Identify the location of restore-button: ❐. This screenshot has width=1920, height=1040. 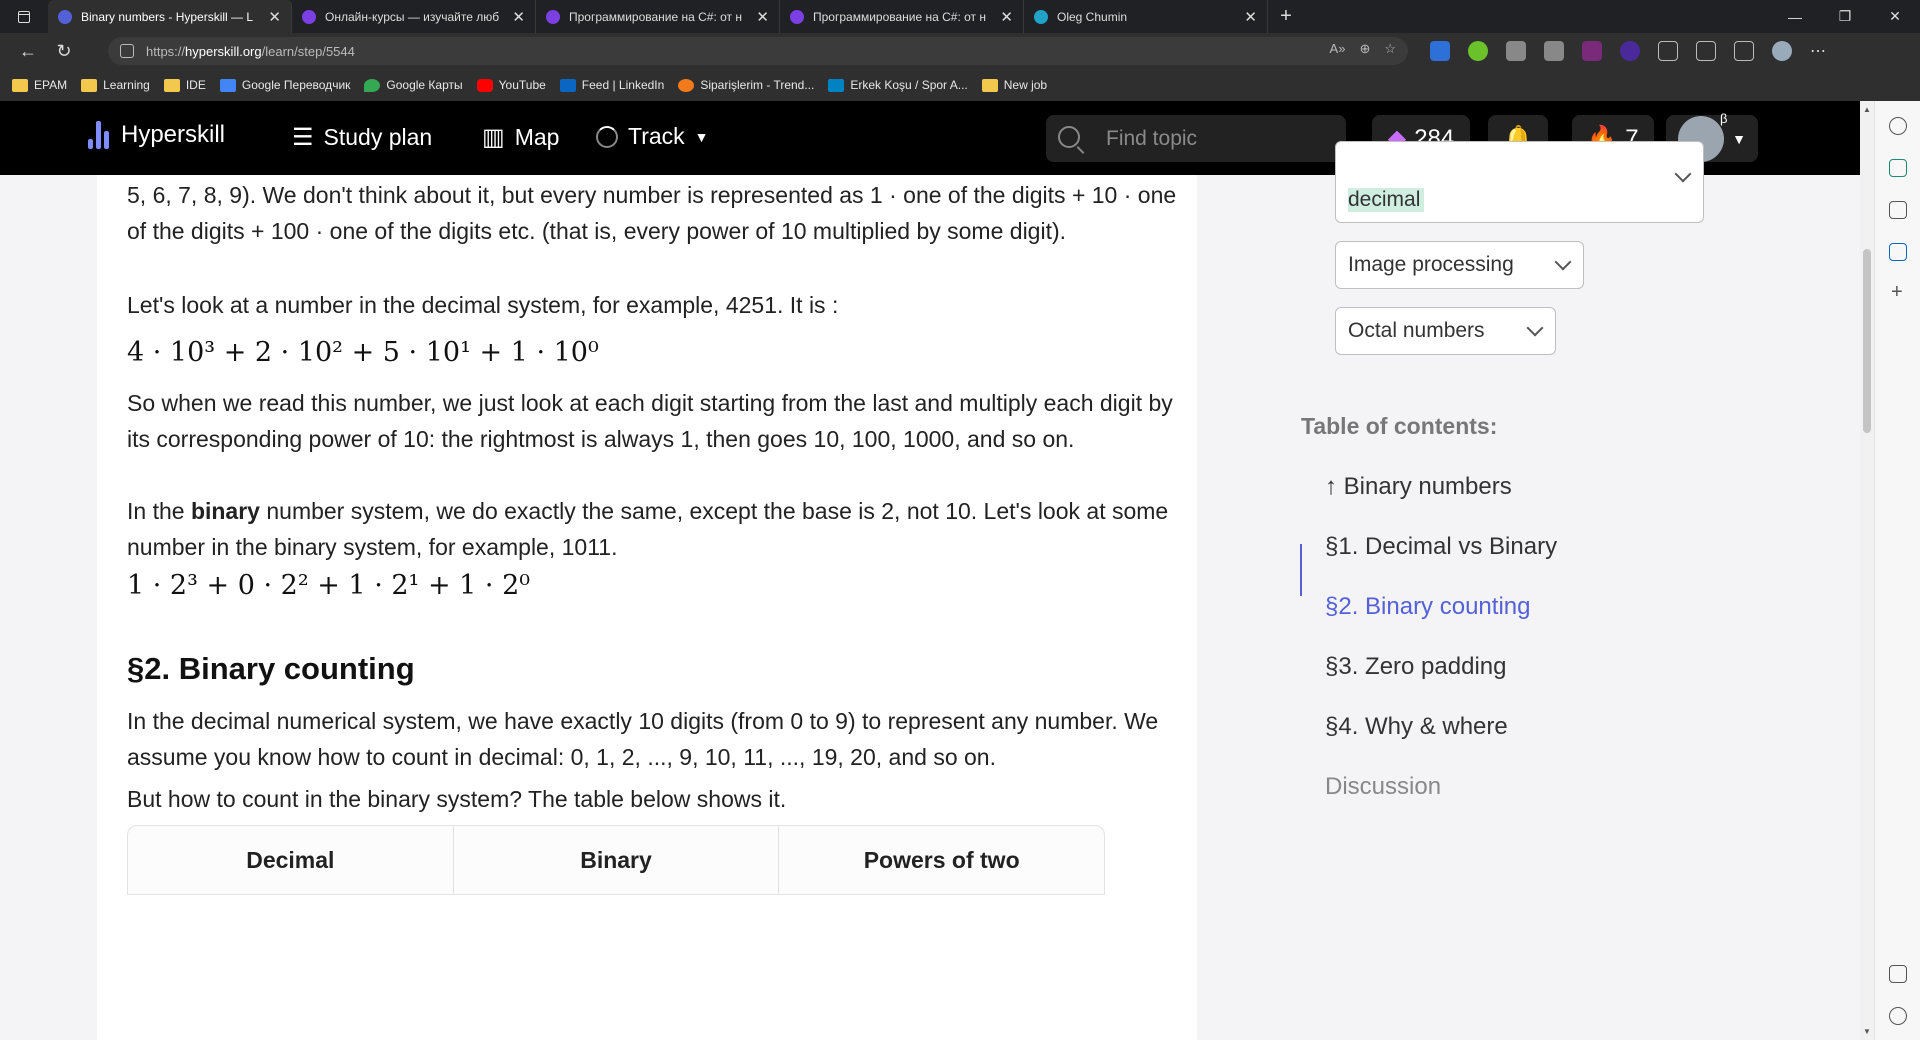
(1845, 16).